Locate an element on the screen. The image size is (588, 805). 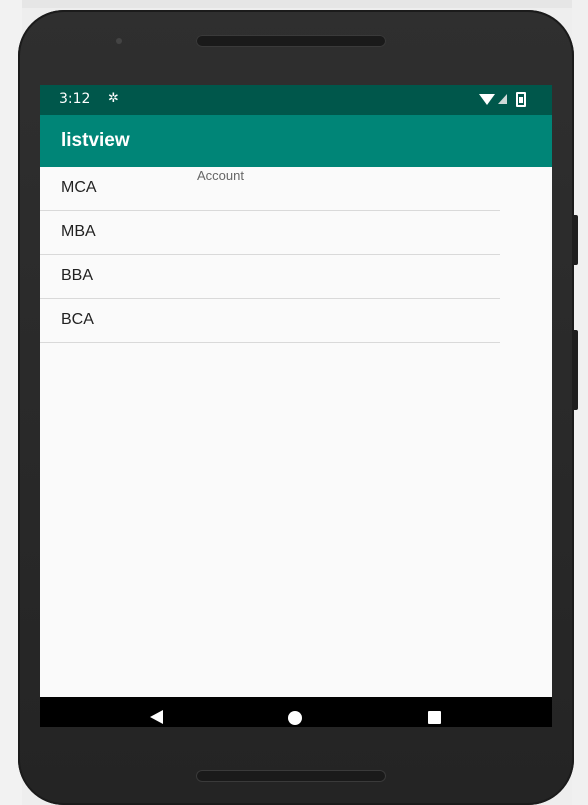
battery-icon is located at coordinates (521, 99).